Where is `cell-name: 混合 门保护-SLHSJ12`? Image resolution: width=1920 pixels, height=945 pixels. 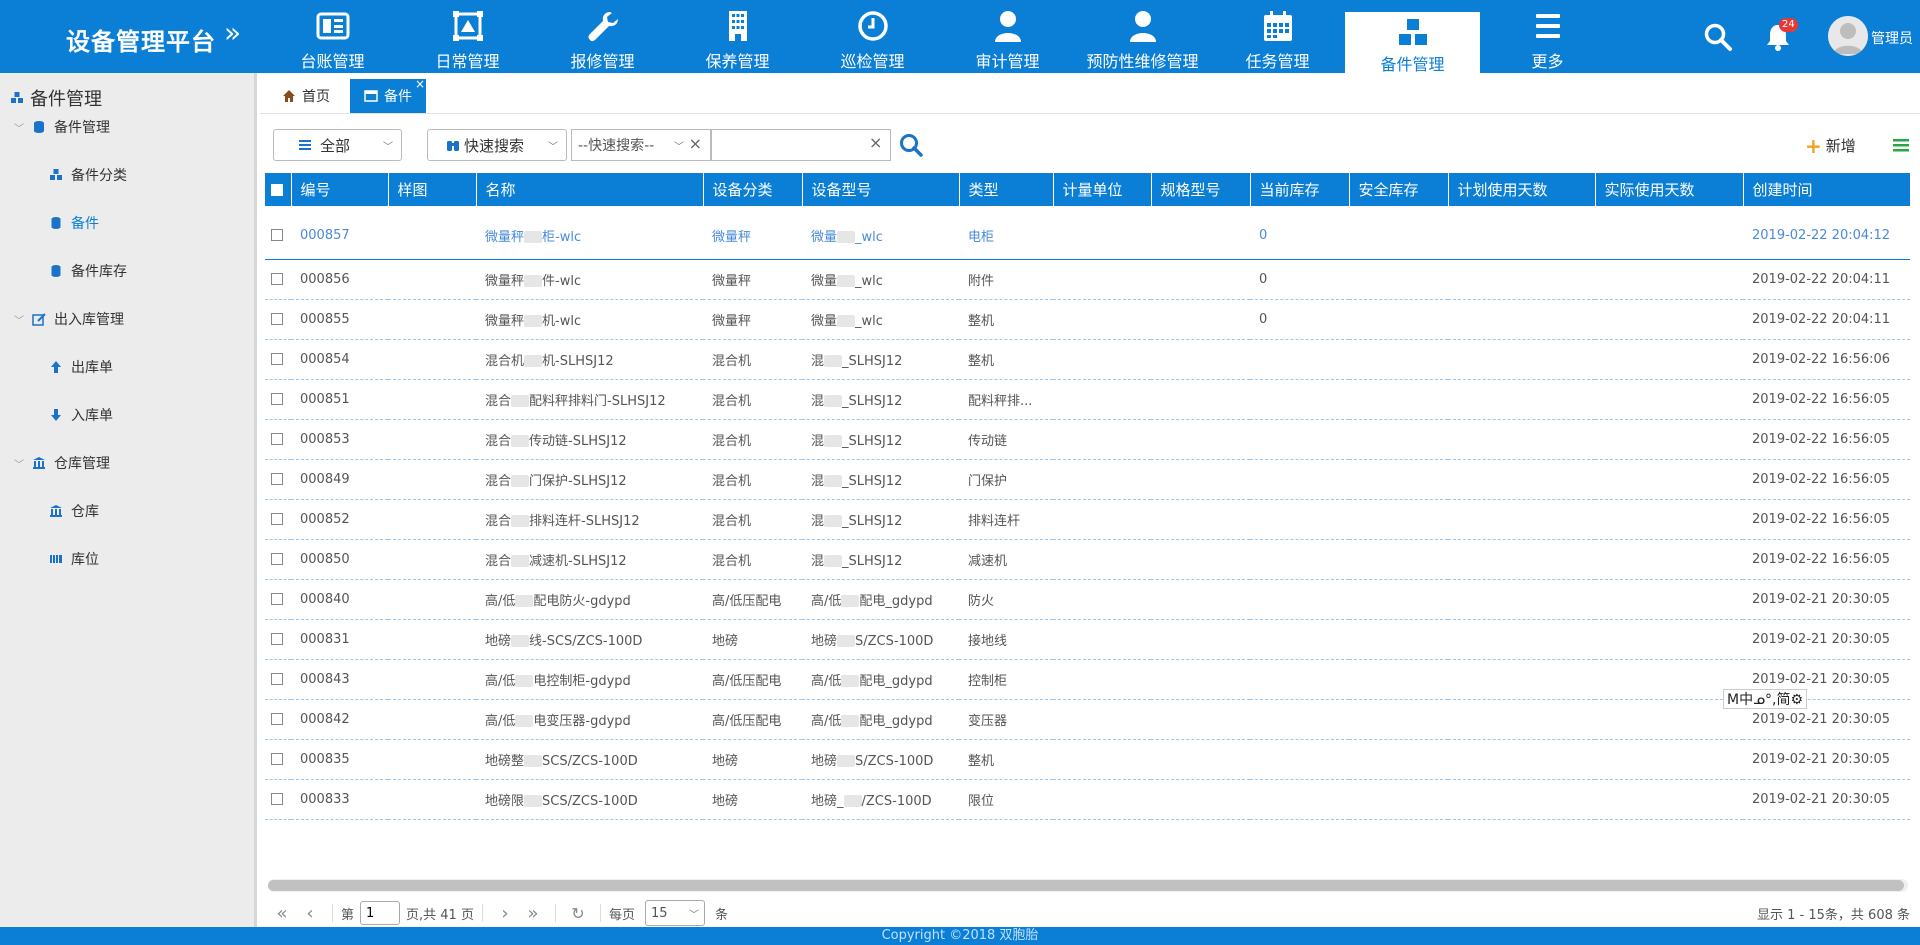 cell-name: 混合 门保护-SLHSJ12 is located at coordinates (589, 479).